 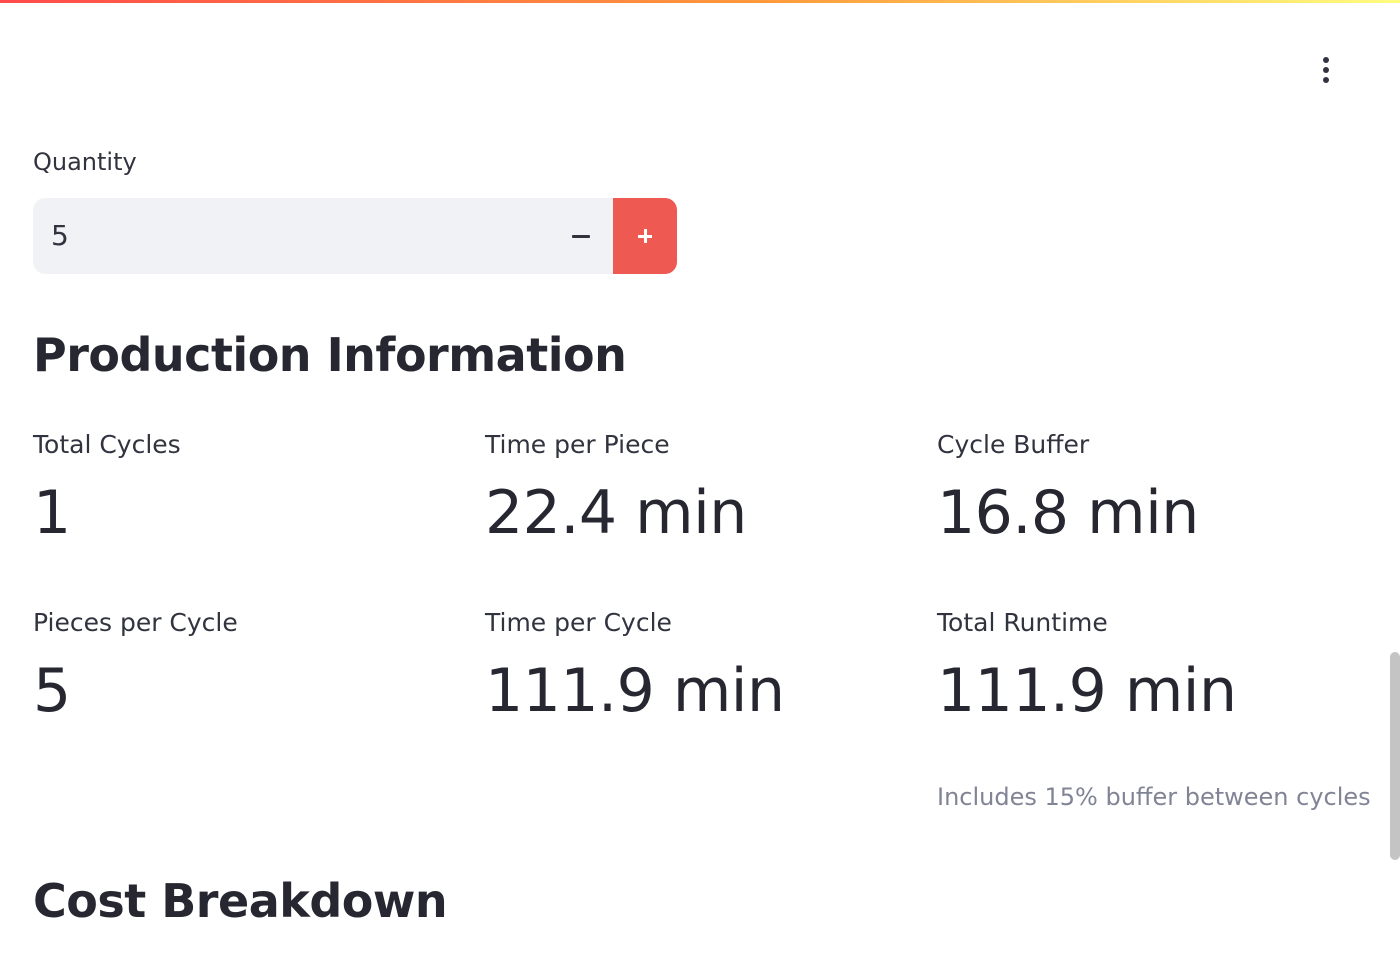 What do you see at coordinates (355, 236) in the screenshot?
I see `quantity-stepper: 5` at bounding box center [355, 236].